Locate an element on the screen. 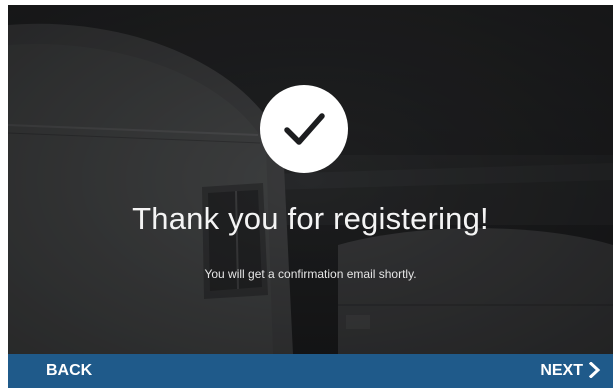  checkmark-icon is located at coordinates (304, 129).